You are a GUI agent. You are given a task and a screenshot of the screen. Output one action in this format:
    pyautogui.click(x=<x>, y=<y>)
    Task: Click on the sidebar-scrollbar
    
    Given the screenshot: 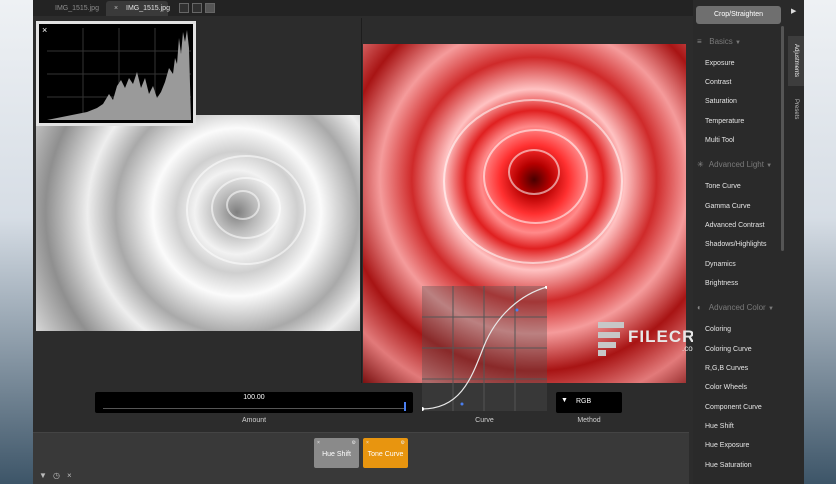 What is the action you would take?
    pyautogui.click(x=782, y=138)
    